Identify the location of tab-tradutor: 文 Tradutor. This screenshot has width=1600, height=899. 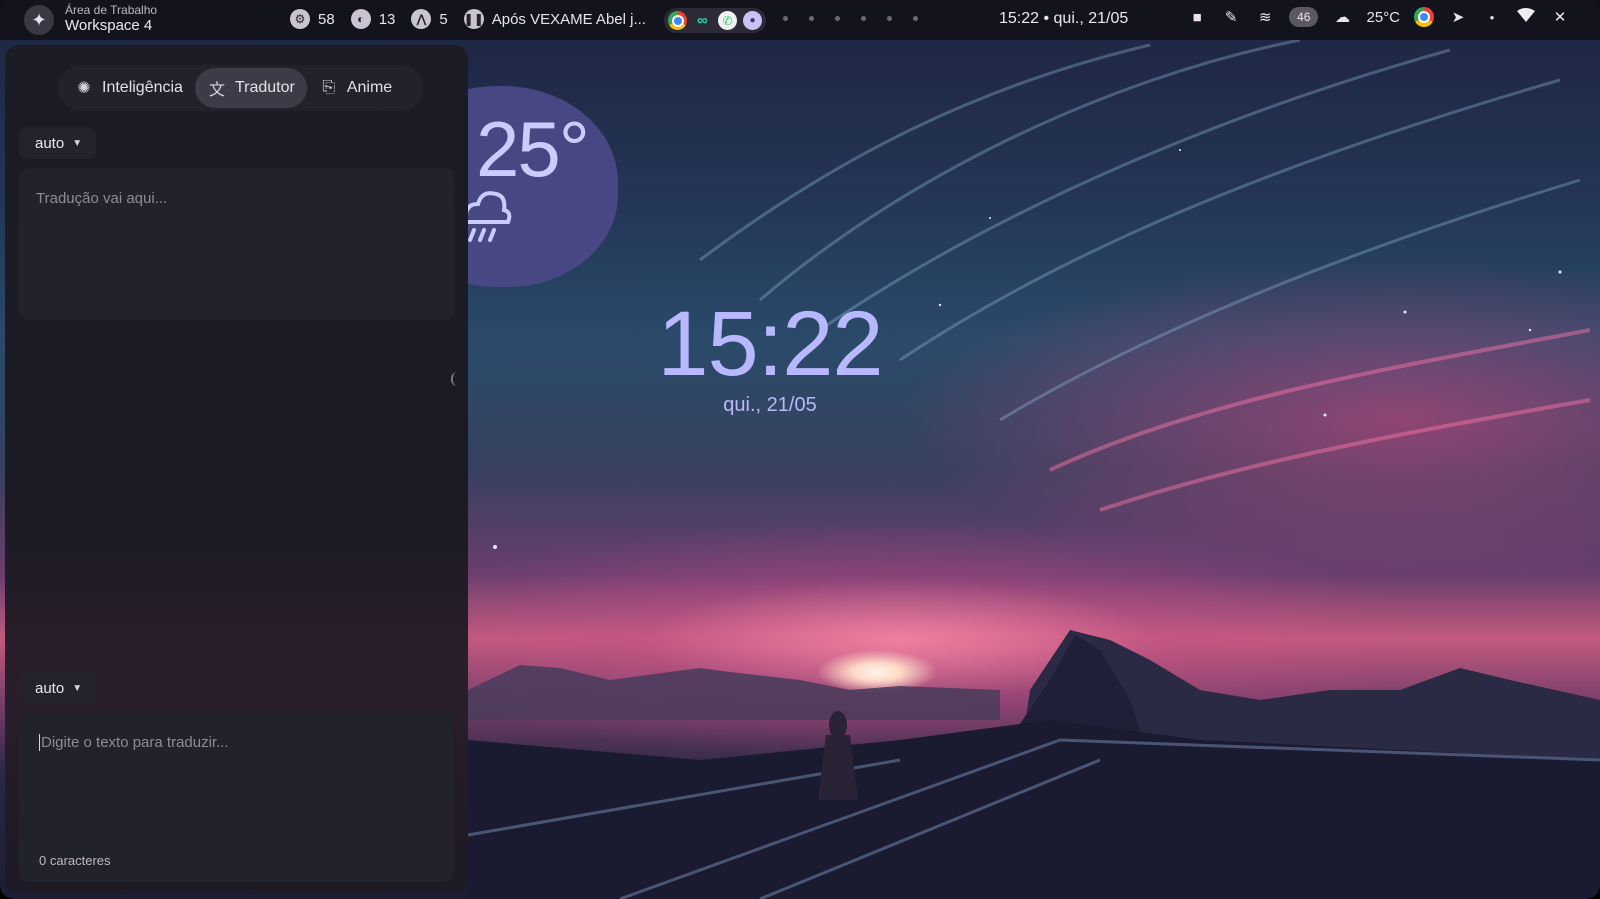
(250, 88).